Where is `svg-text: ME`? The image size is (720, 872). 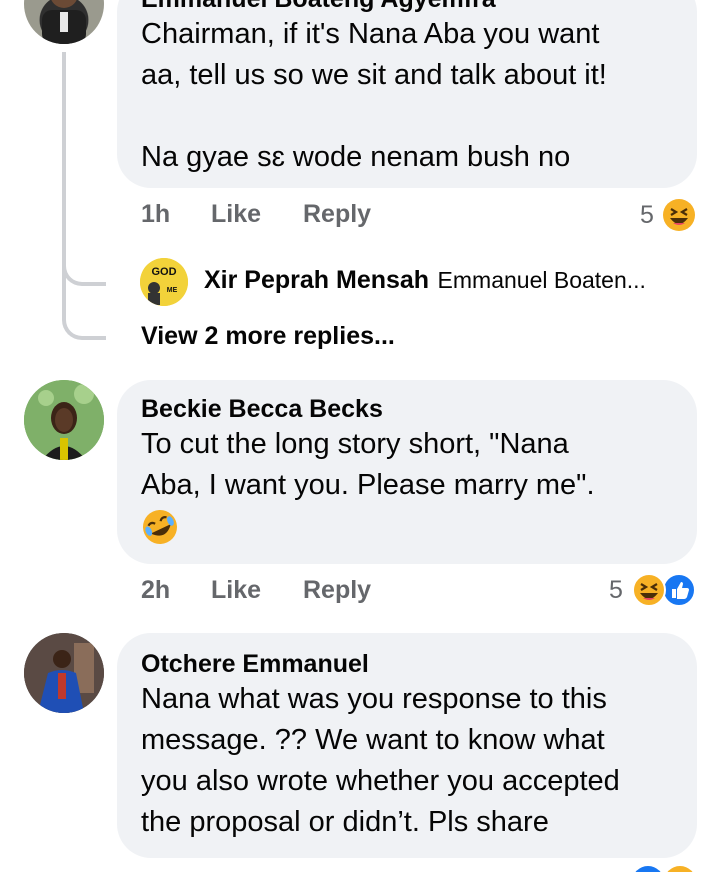
svg-text: ME is located at coordinates (172, 290).